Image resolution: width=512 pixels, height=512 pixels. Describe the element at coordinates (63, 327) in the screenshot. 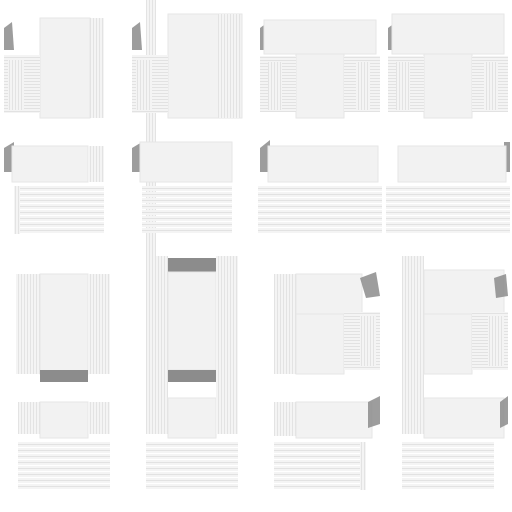

I see `tile-column-bottom-shadow` at that location.